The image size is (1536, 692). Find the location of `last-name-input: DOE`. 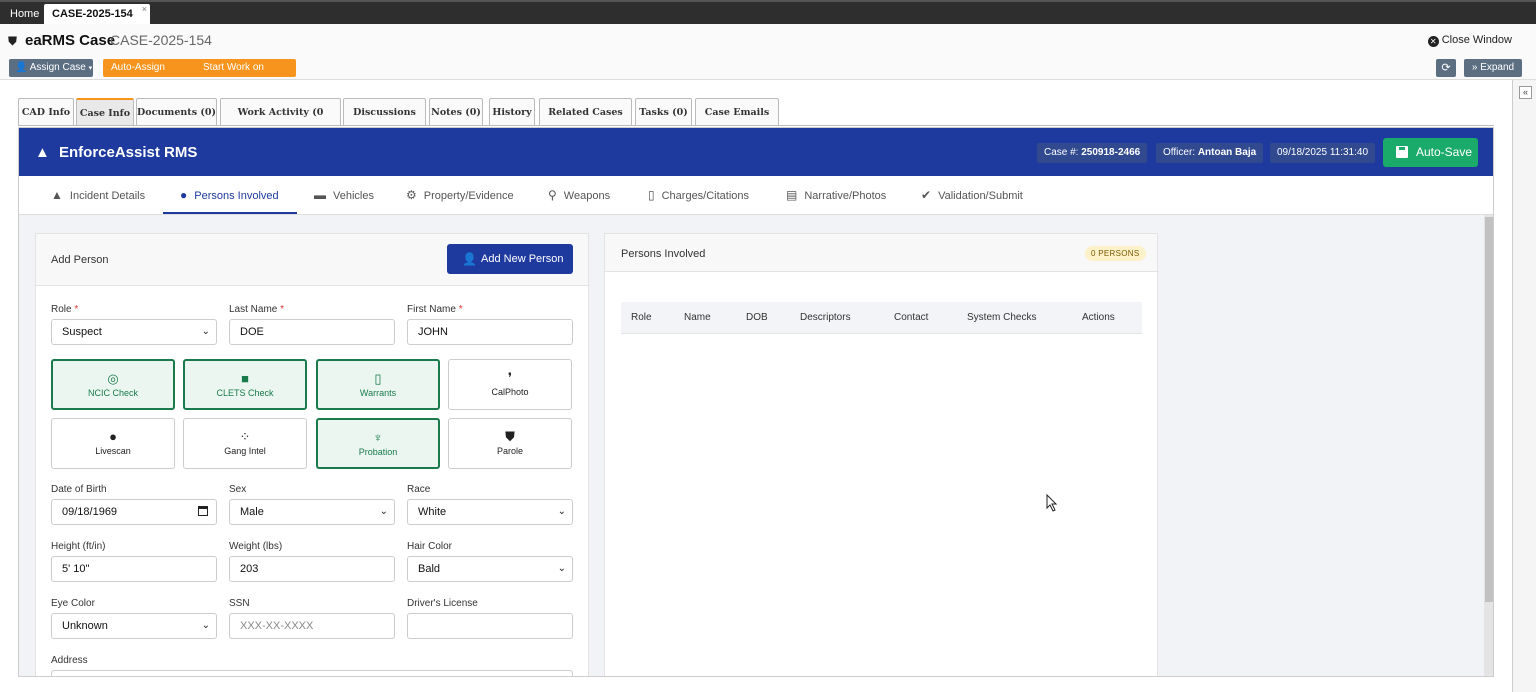

last-name-input: DOE is located at coordinates (312, 332).